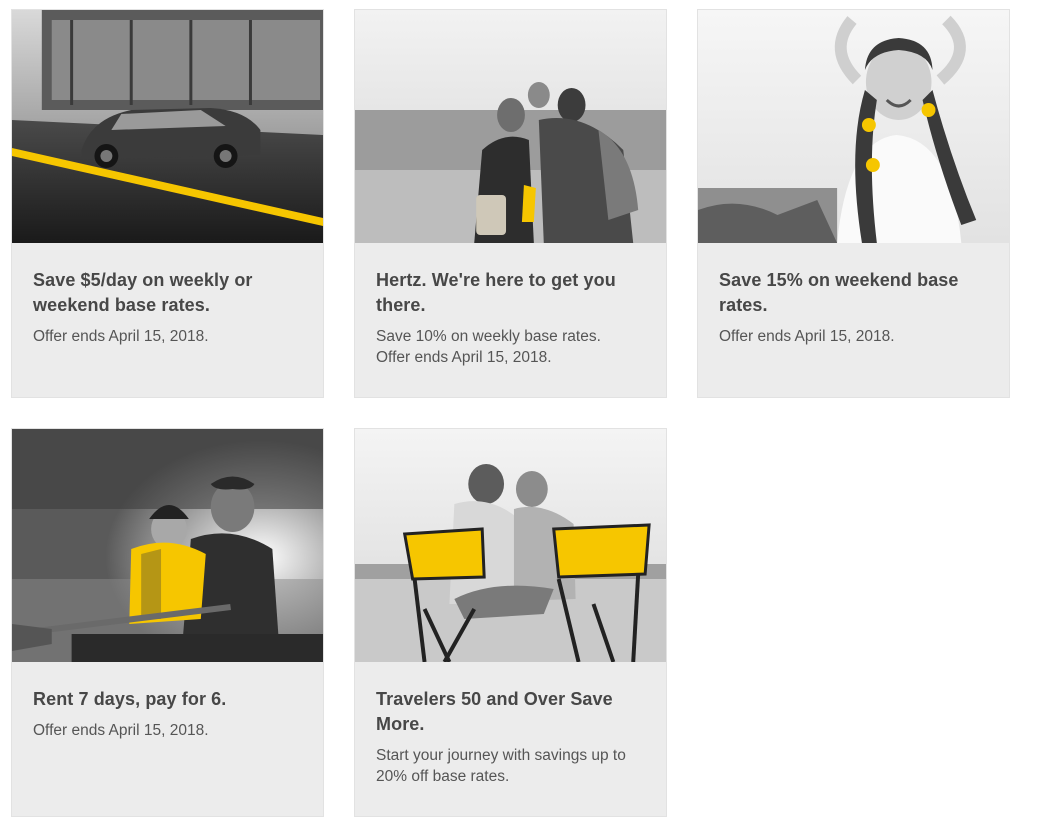 The width and height of the screenshot is (1061, 833). What do you see at coordinates (169, 699) in the screenshot?
I see `offer-title: Rent 7 days, pay for 6.` at bounding box center [169, 699].